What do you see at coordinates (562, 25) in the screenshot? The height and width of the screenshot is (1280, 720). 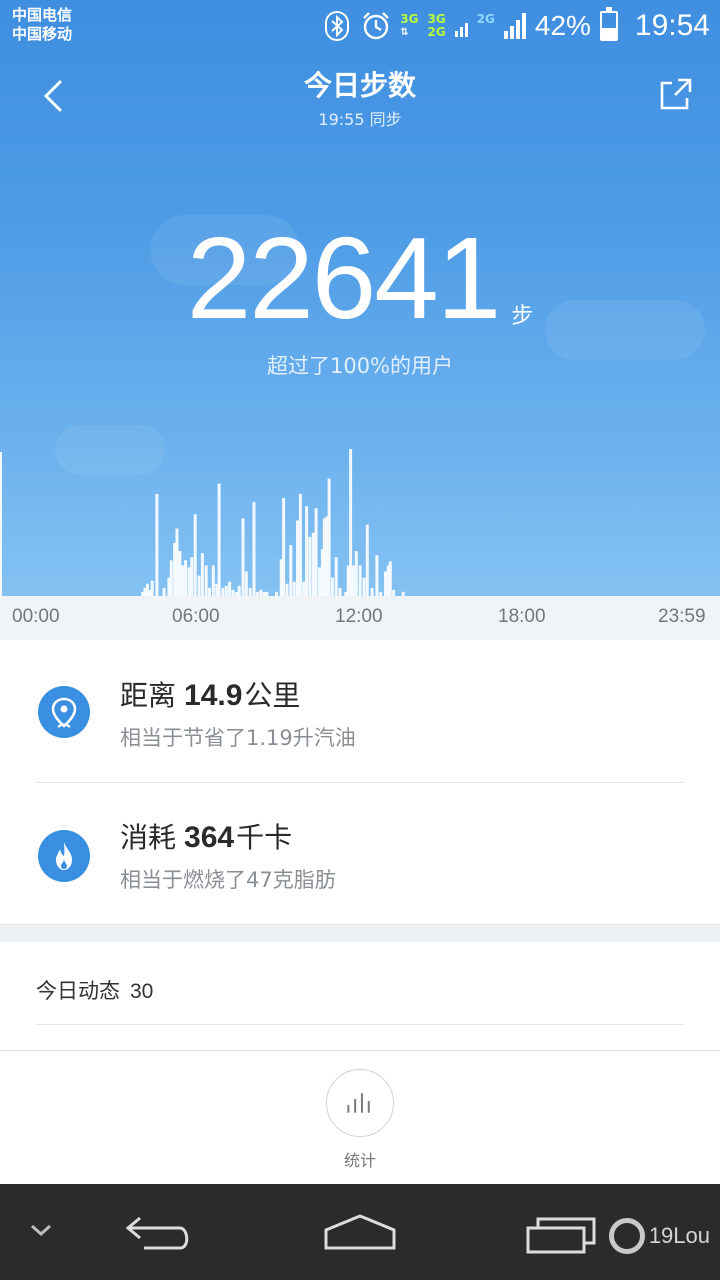 I see `battery-percent: 42%` at bounding box center [562, 25].